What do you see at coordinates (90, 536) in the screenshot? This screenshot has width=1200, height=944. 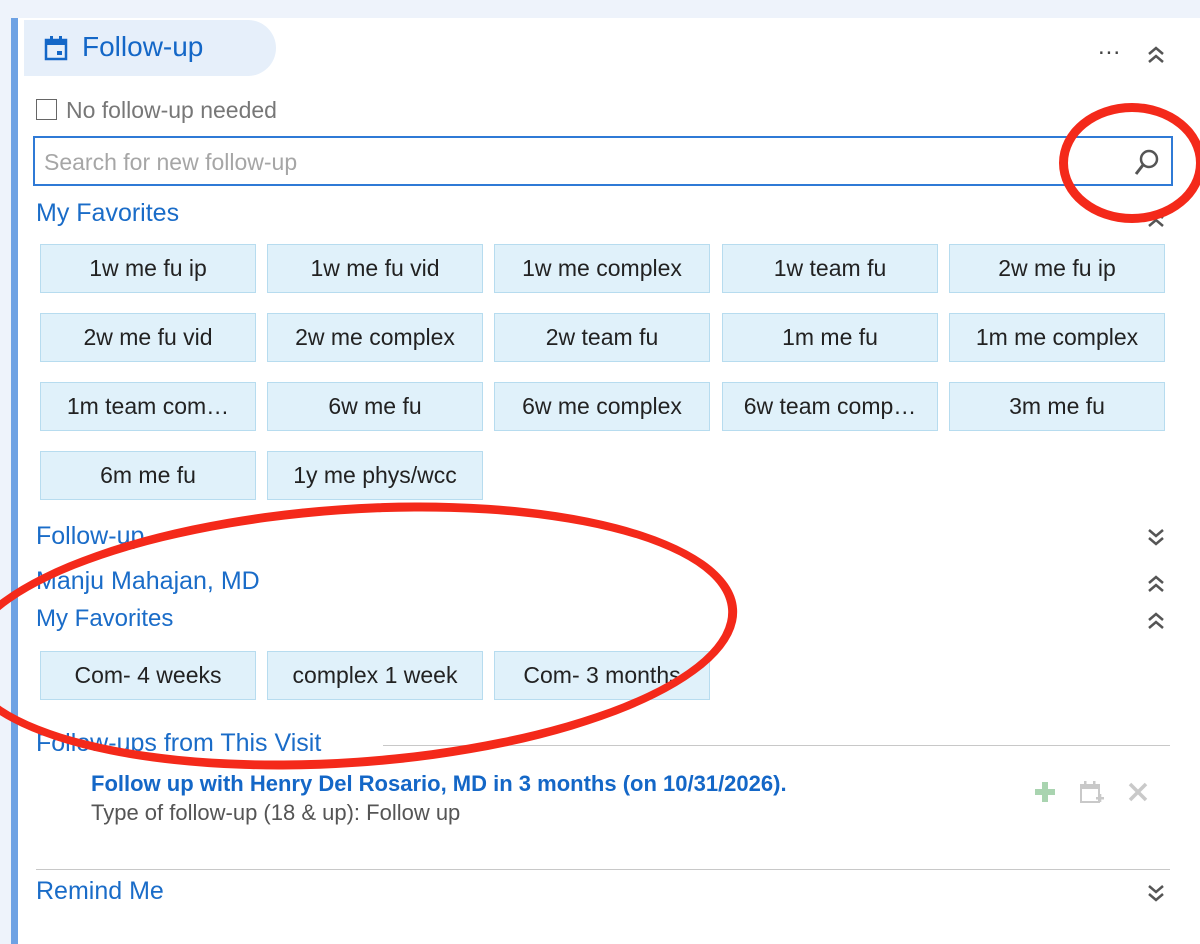 I see `followup-section-label: Follow-up` at bounding box center [90, 536].